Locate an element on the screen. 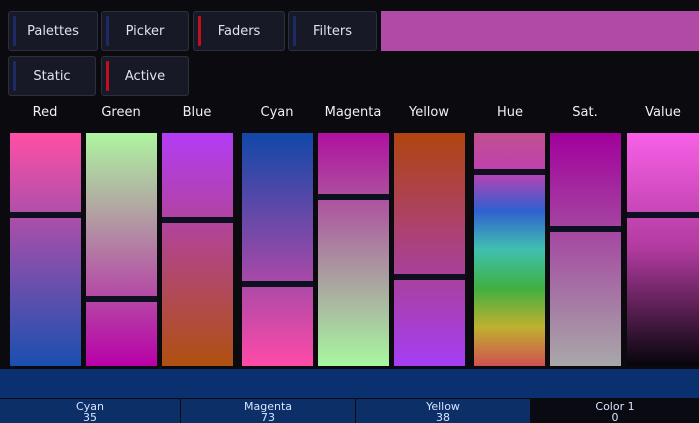  fader-sat is located at coordinates (585, 249).